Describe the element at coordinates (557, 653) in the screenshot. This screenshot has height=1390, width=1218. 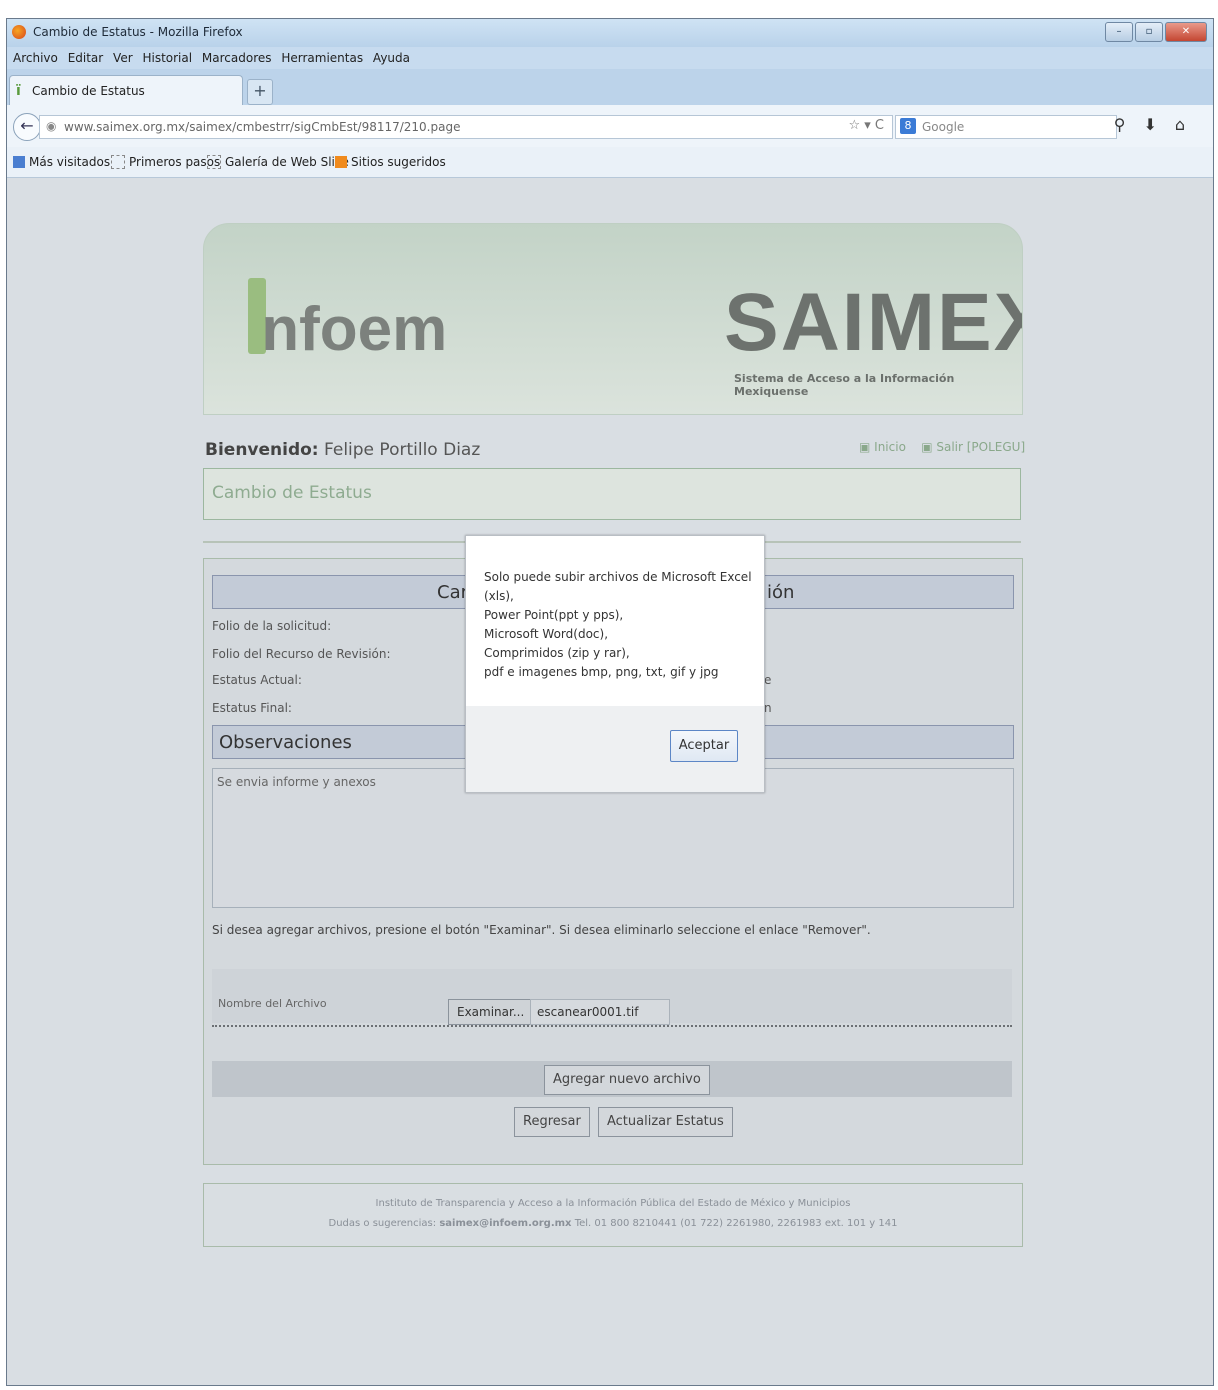
I see `dialog-line: Comprimidos (zip y rar),` at that location.